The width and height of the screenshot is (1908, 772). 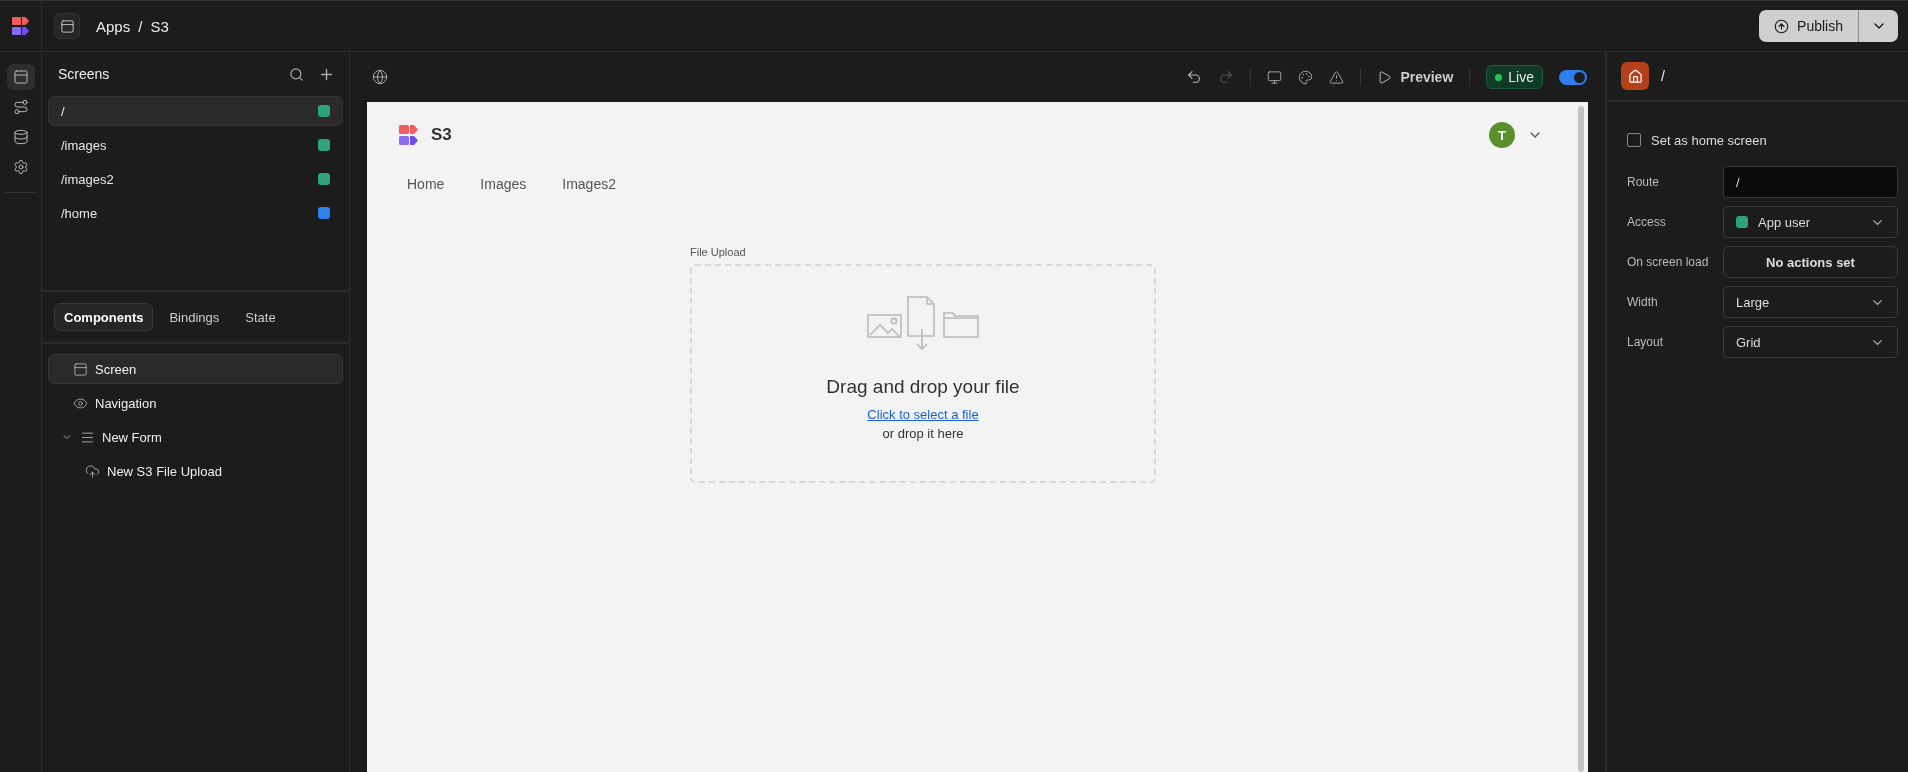 What do you see at coordinates (1415, 77) in the screenshot?
I see `preview-button: Preview` at bounding box center [1415, 77].